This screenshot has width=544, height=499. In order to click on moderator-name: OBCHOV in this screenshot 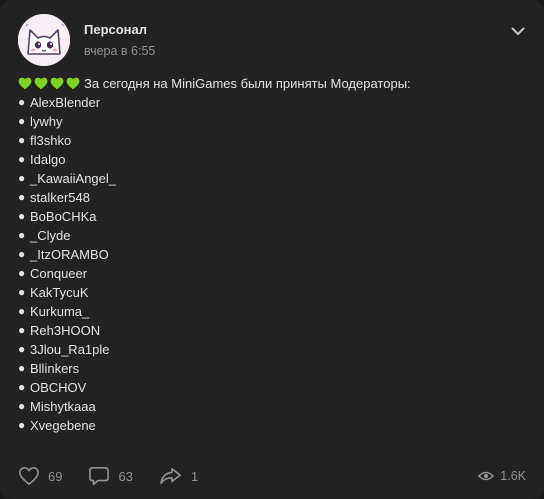, I will do `click(58, 387)`.